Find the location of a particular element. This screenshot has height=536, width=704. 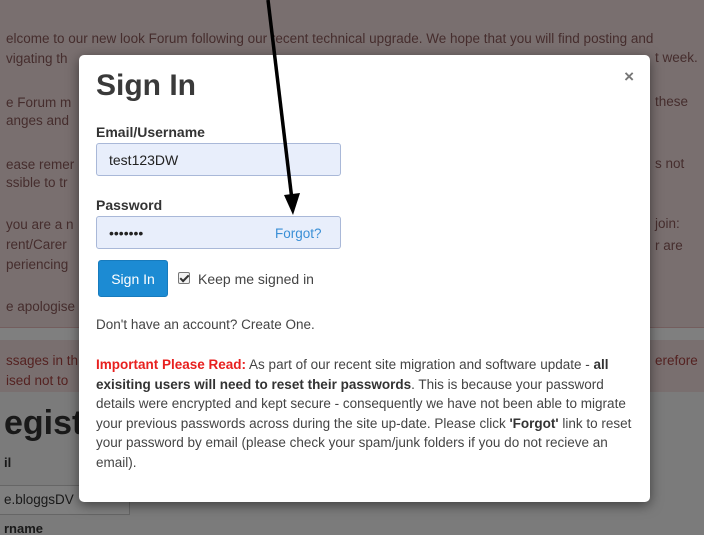

important-label: Important Please Read: is located at coordinates (171, 364).